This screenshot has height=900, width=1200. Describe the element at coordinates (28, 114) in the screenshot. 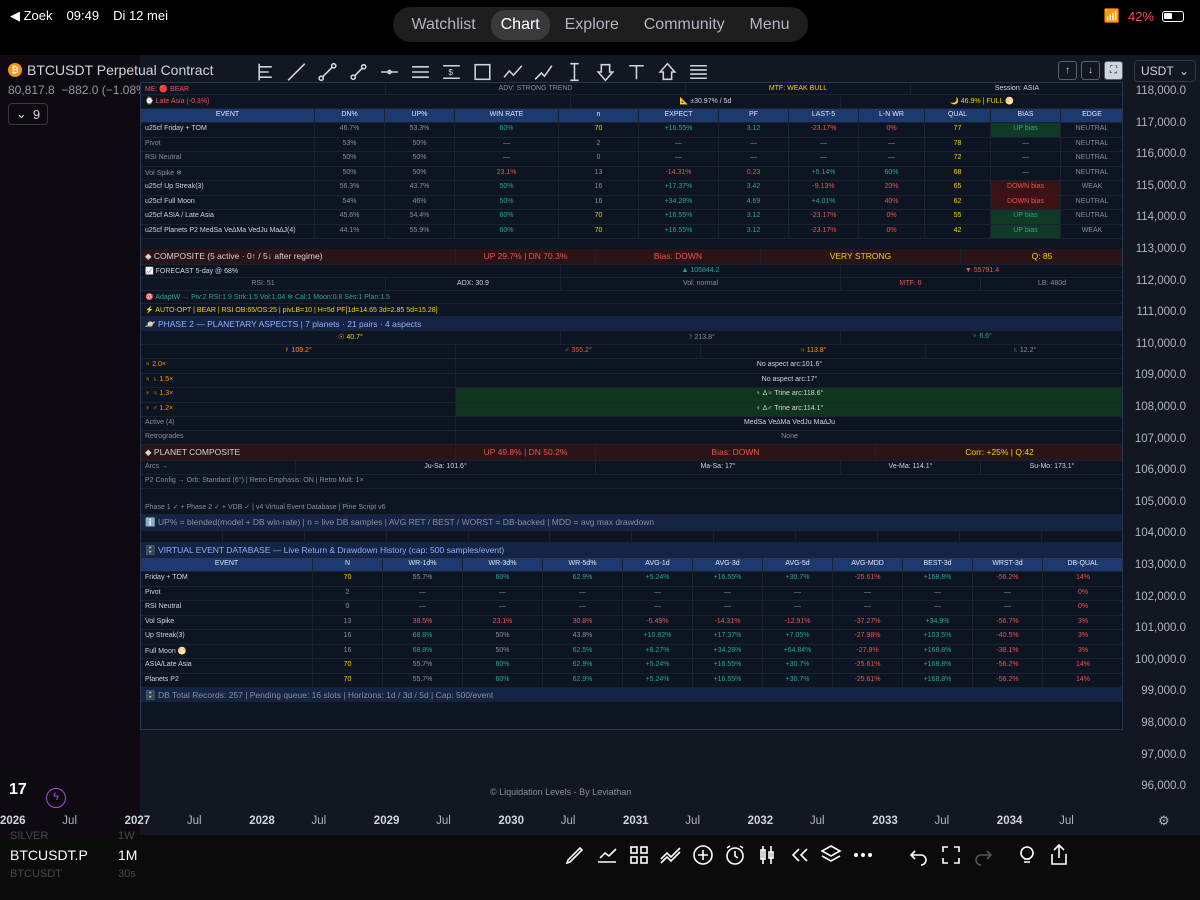

I see `indicators-toggle-button: ⌄ 9` at that location.